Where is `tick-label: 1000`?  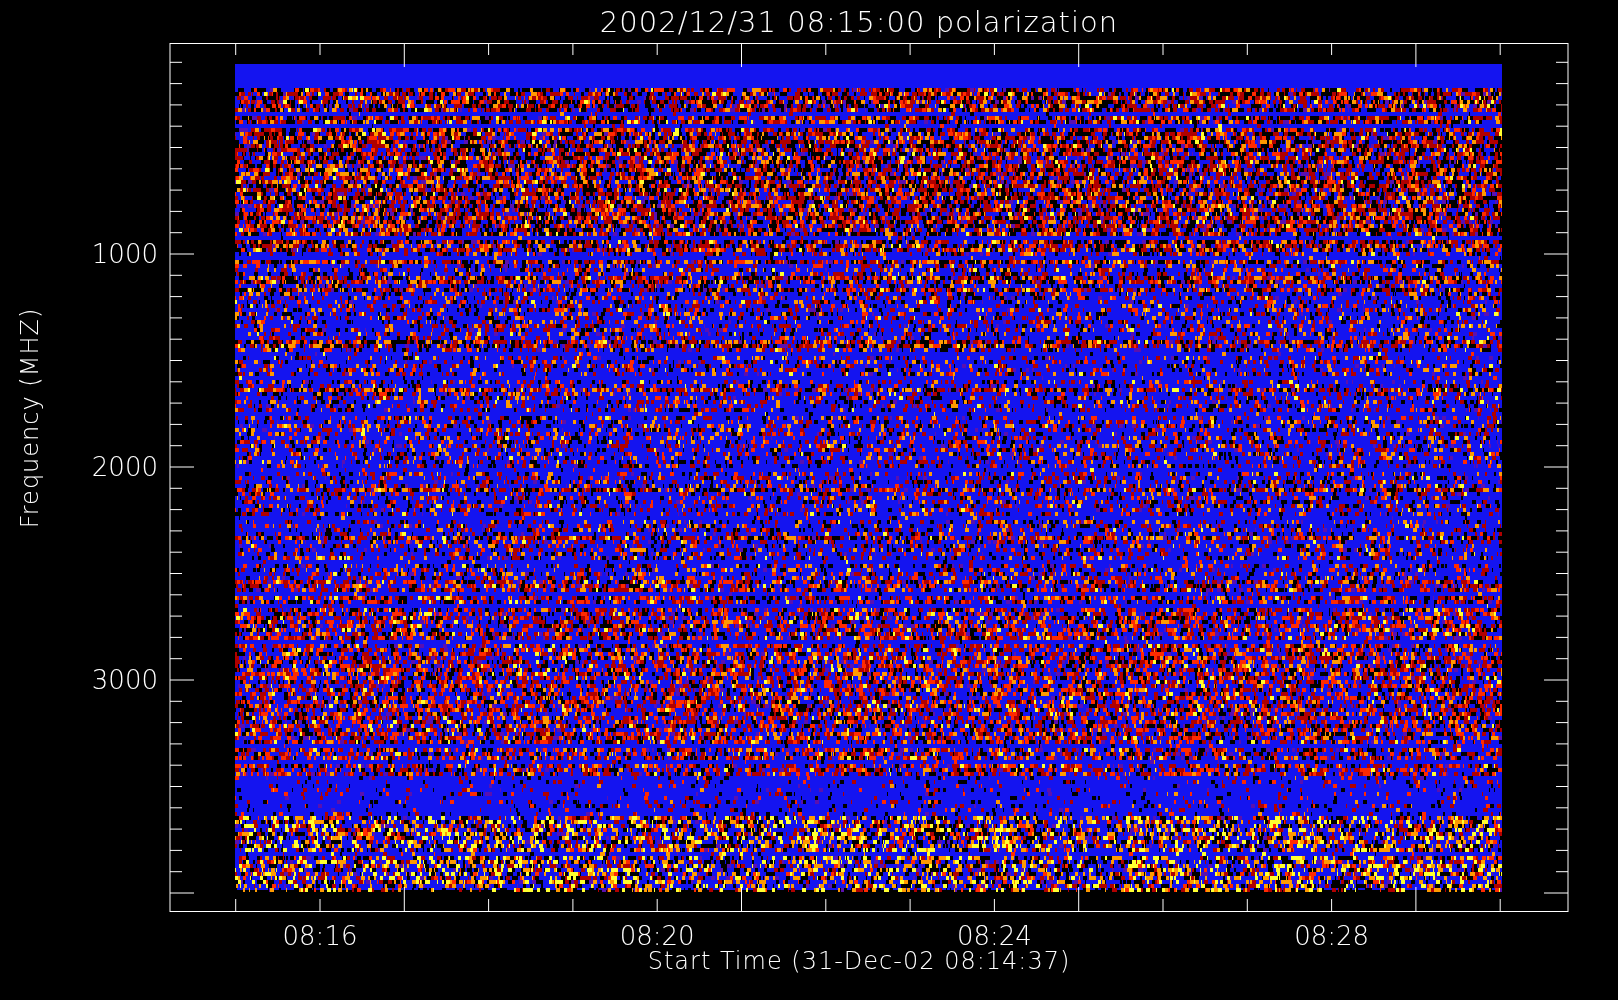 tick-label: 1000 is located at coordinates (124, 254).